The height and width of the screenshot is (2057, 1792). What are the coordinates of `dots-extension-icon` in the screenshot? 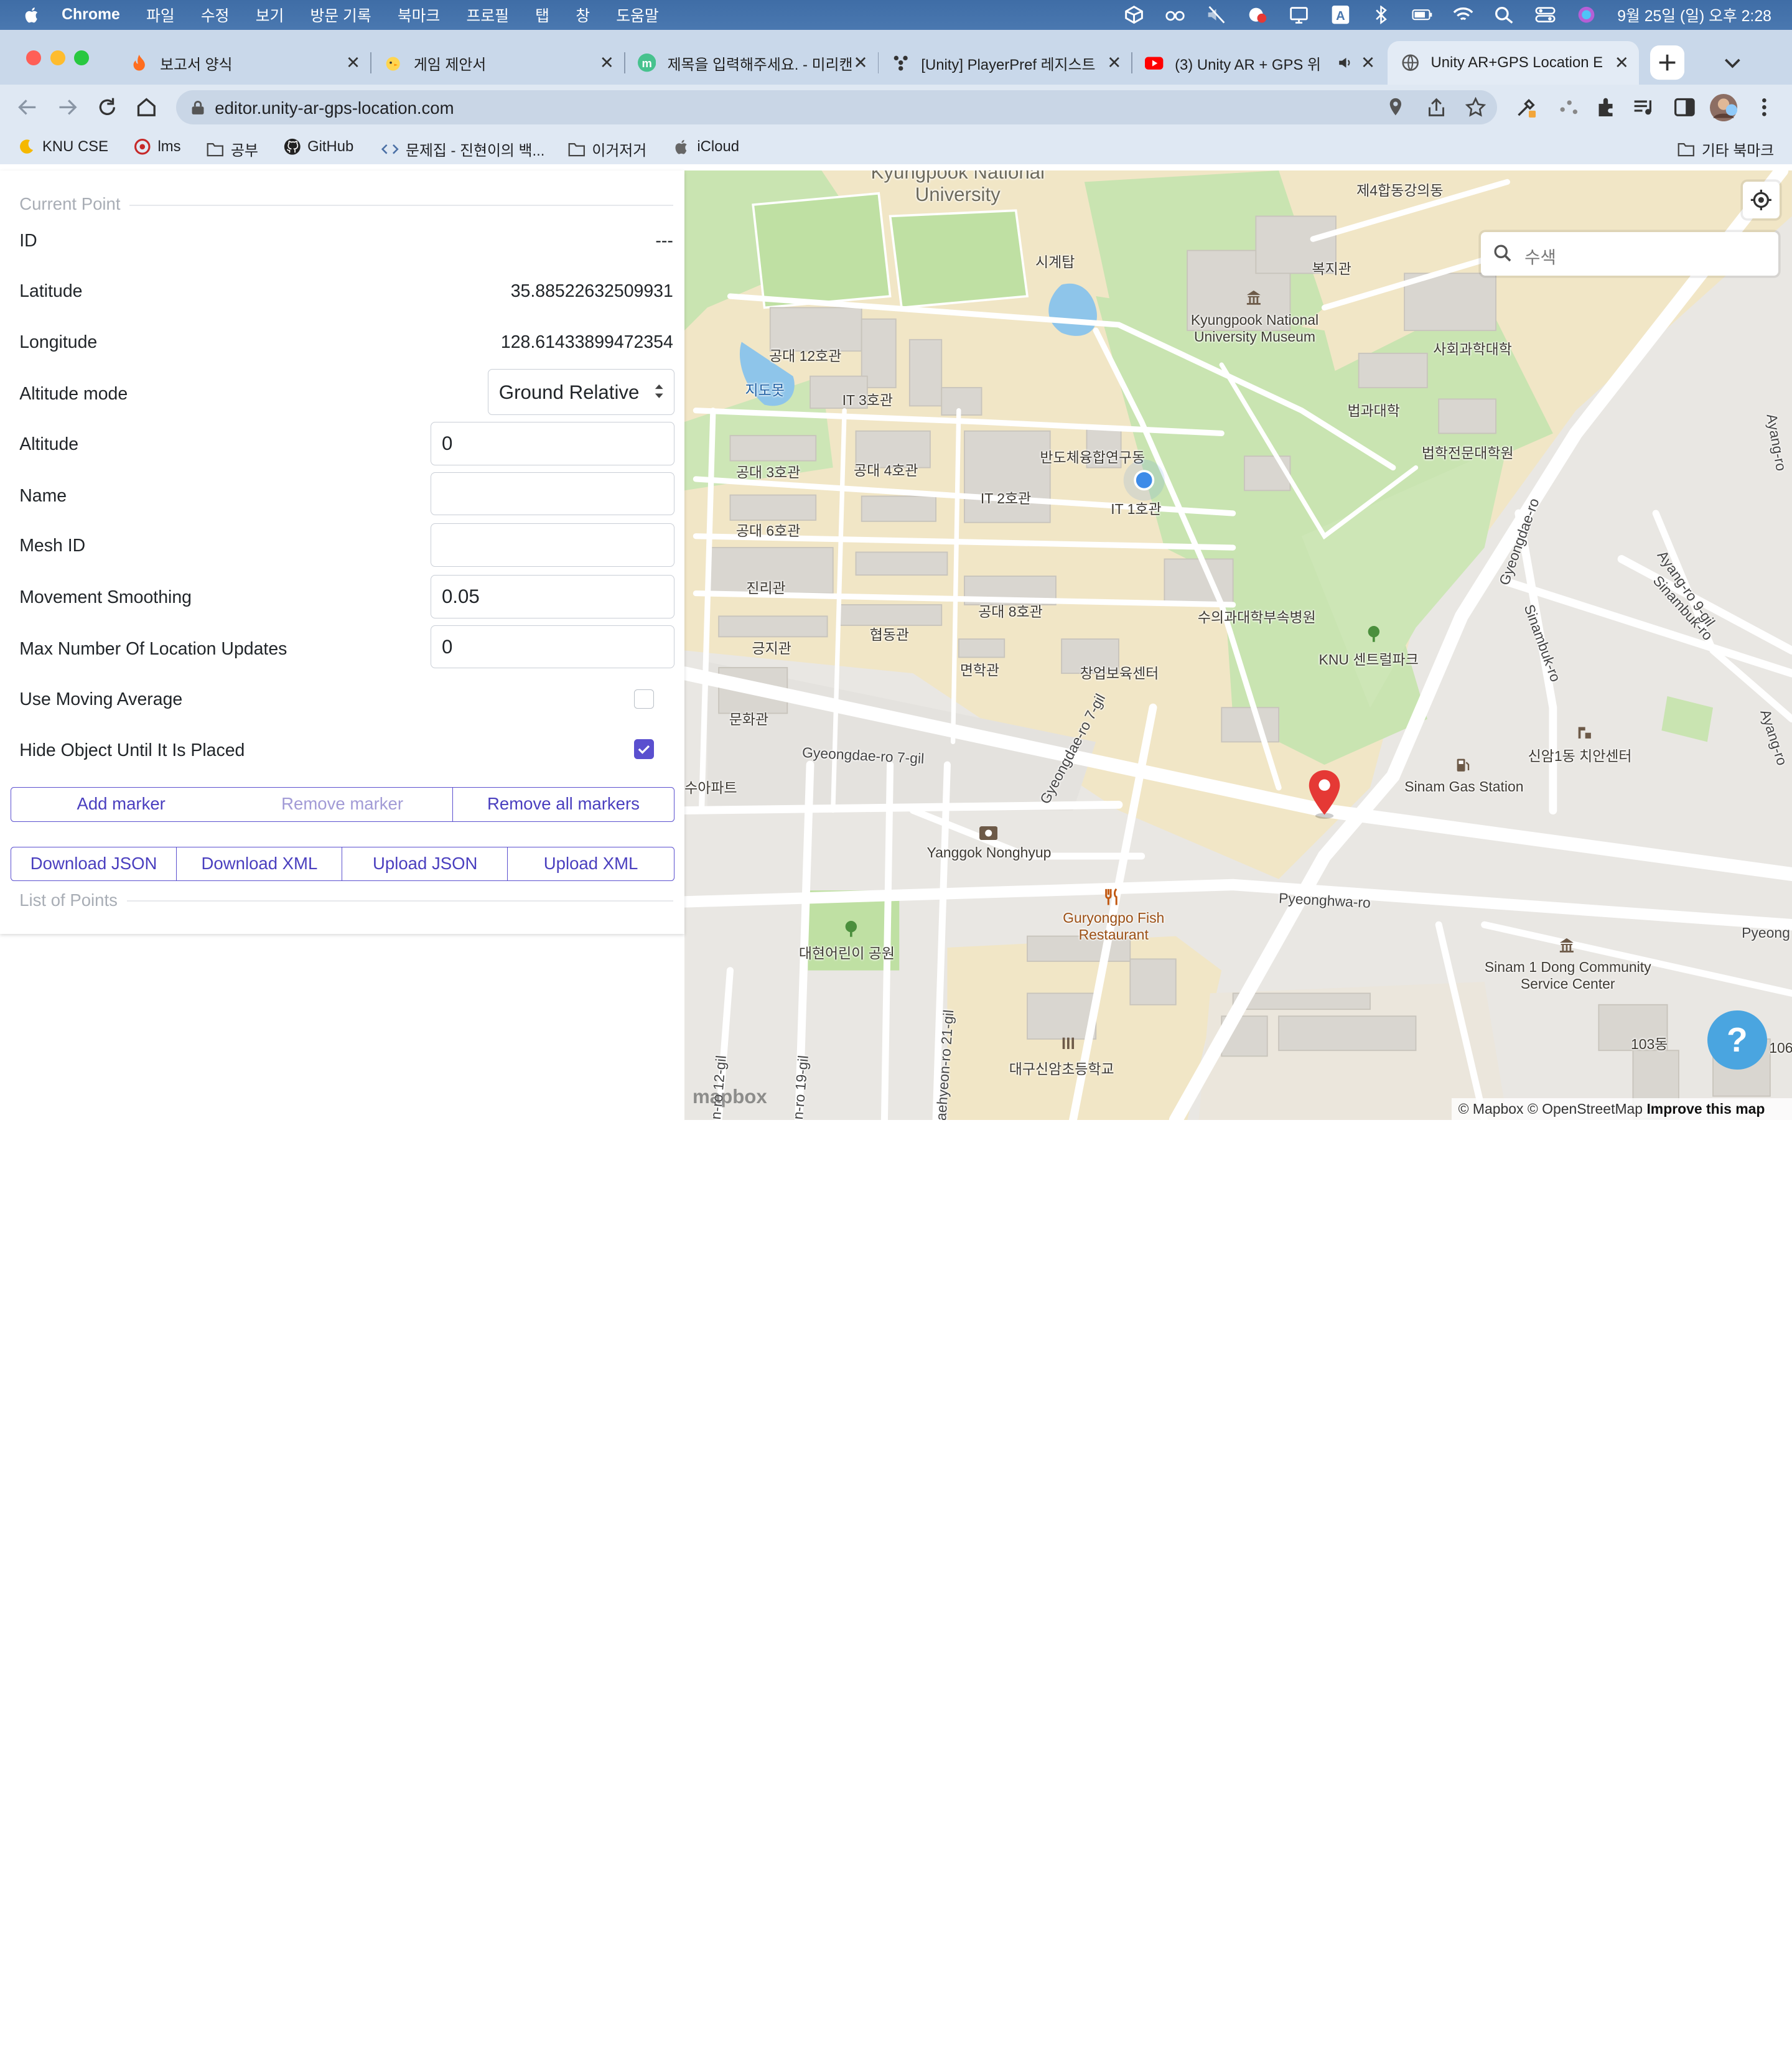 It's located at (1568, 107).